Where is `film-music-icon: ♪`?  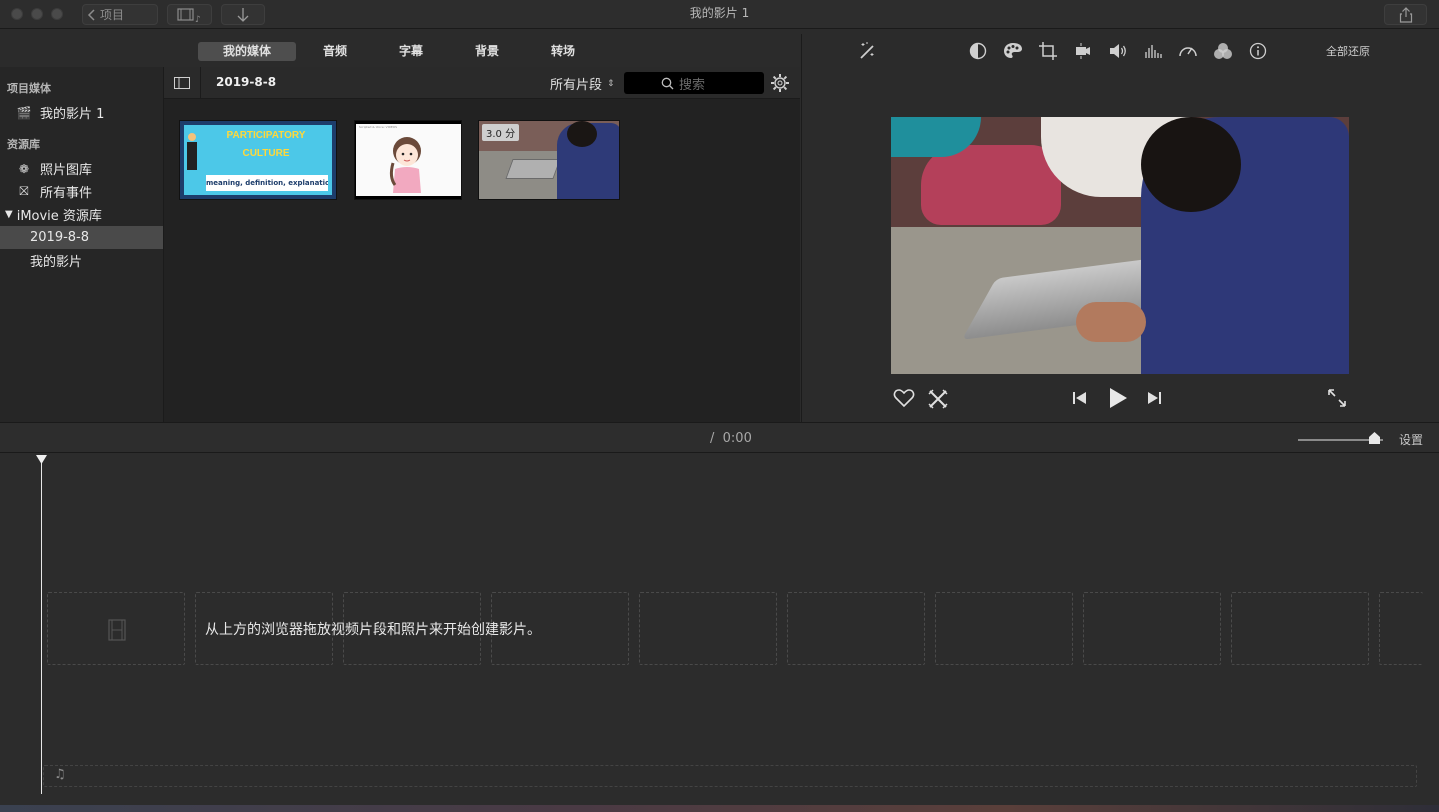
film-music-icon: ♪ is located at coordinates (188, 15).